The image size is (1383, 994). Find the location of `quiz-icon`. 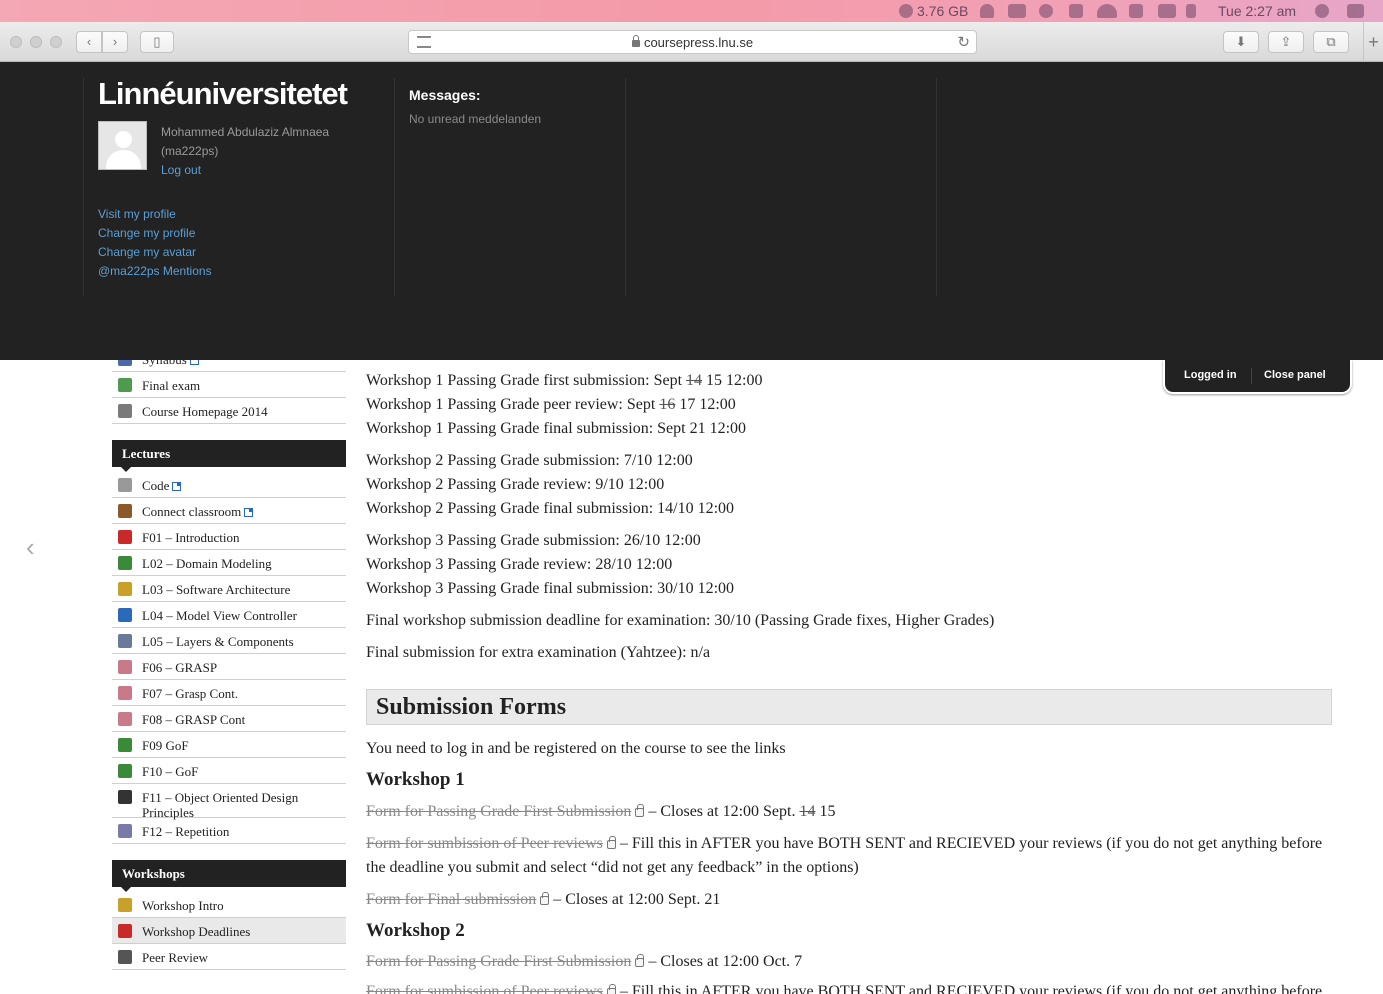

quiz-icon is located at coordinates (125, 385).